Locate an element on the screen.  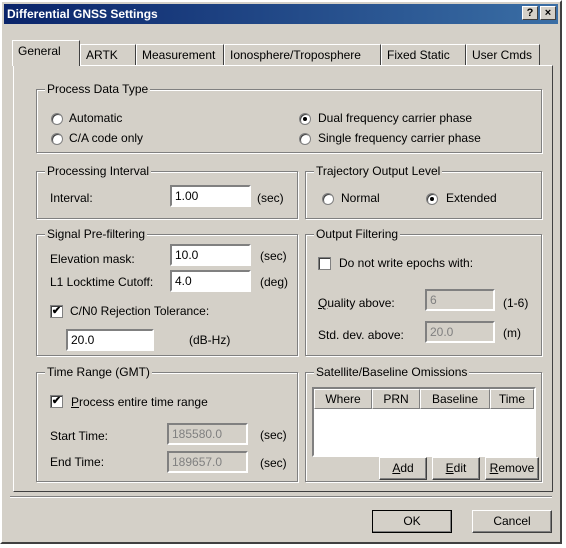
radio-label: Extended is located at coordinates (471, 198).